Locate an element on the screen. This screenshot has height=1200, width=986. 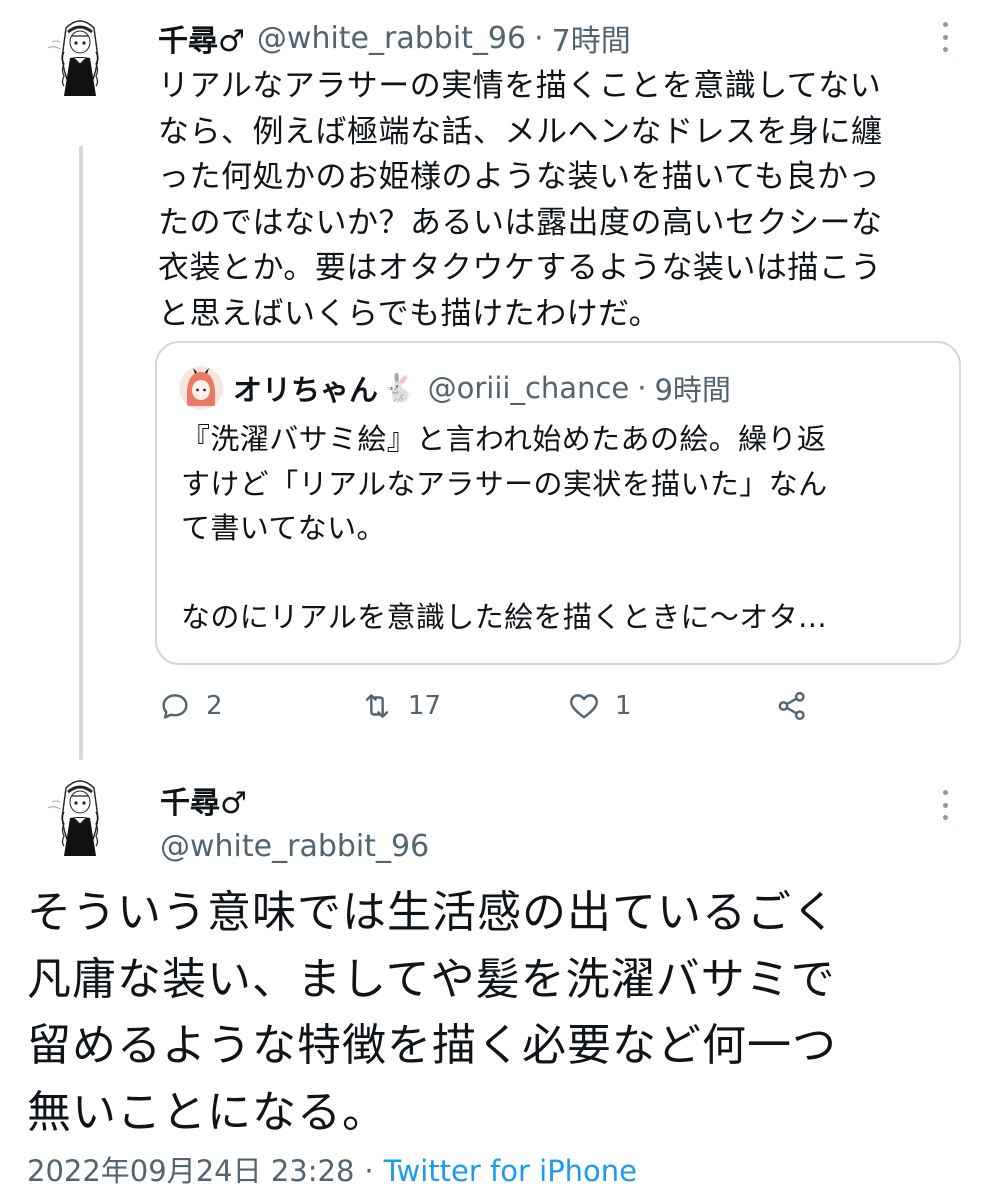
tweet-text-line: 凡庸な装い、ましてや髪を洗濯バサミで is located at coordinates (431, 979).